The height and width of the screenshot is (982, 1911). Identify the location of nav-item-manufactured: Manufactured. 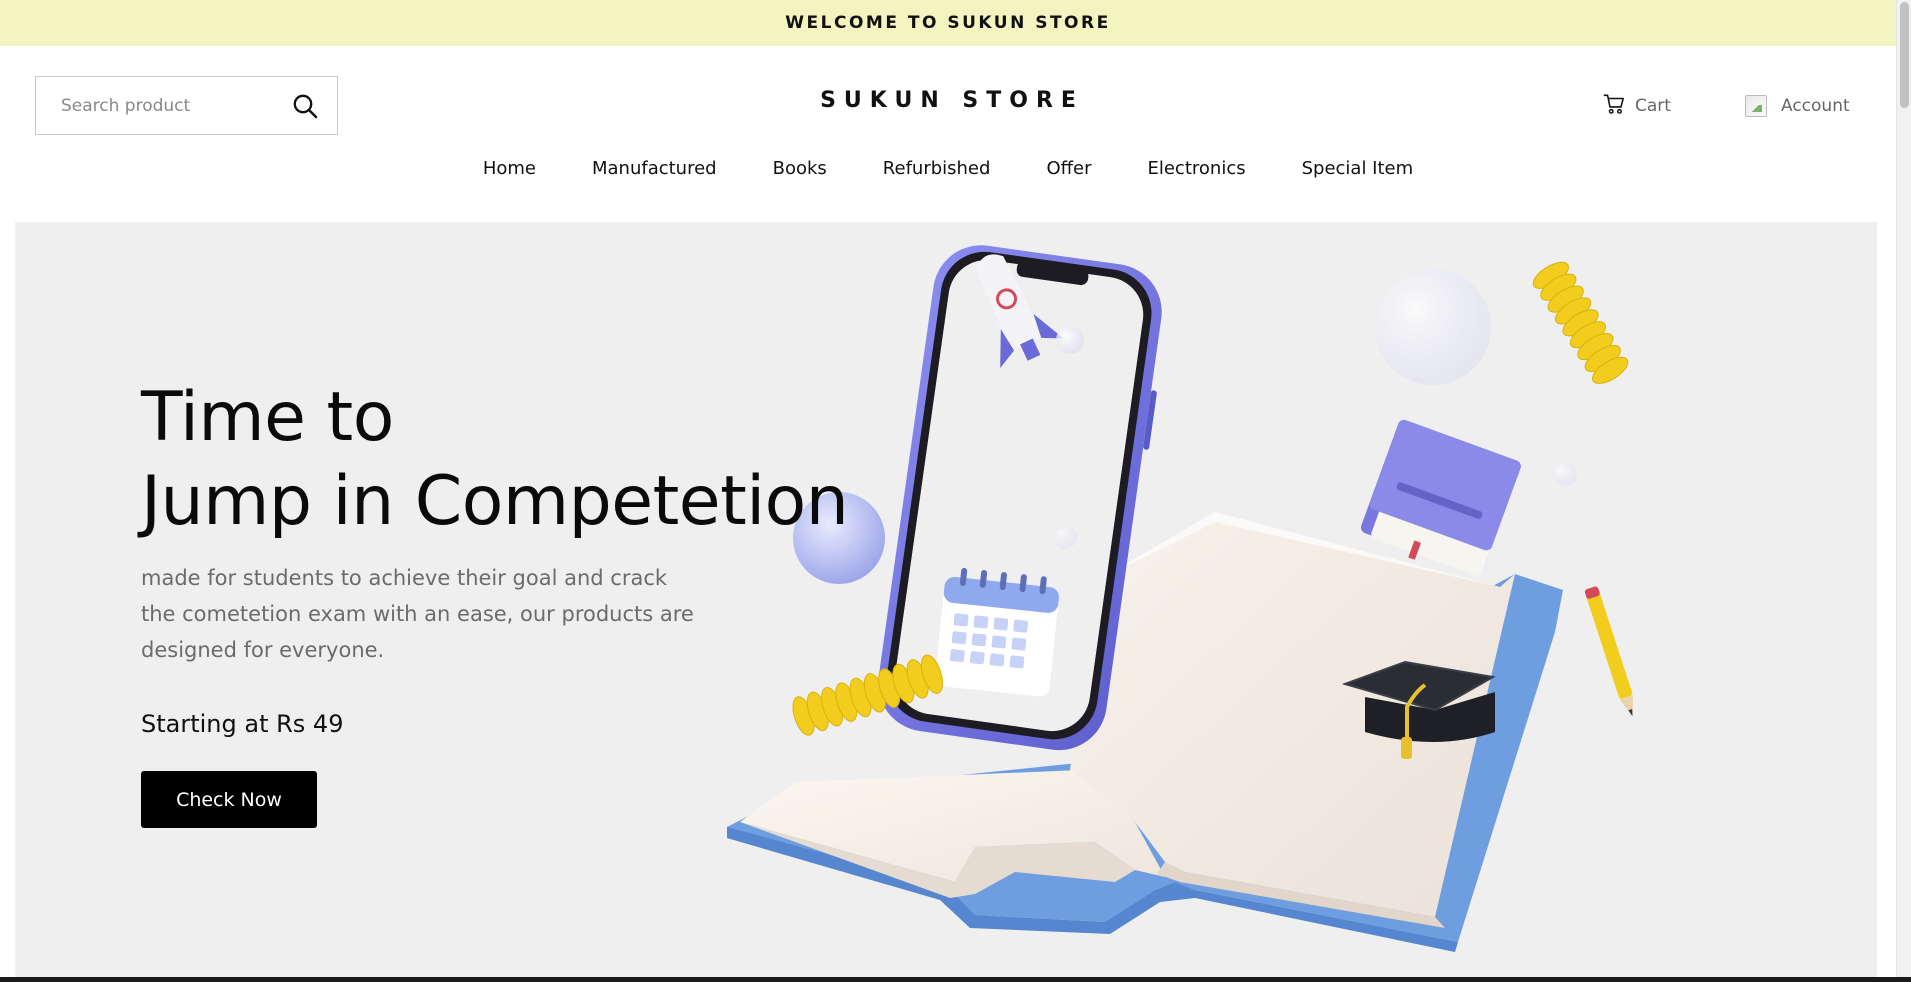
(654, 168).